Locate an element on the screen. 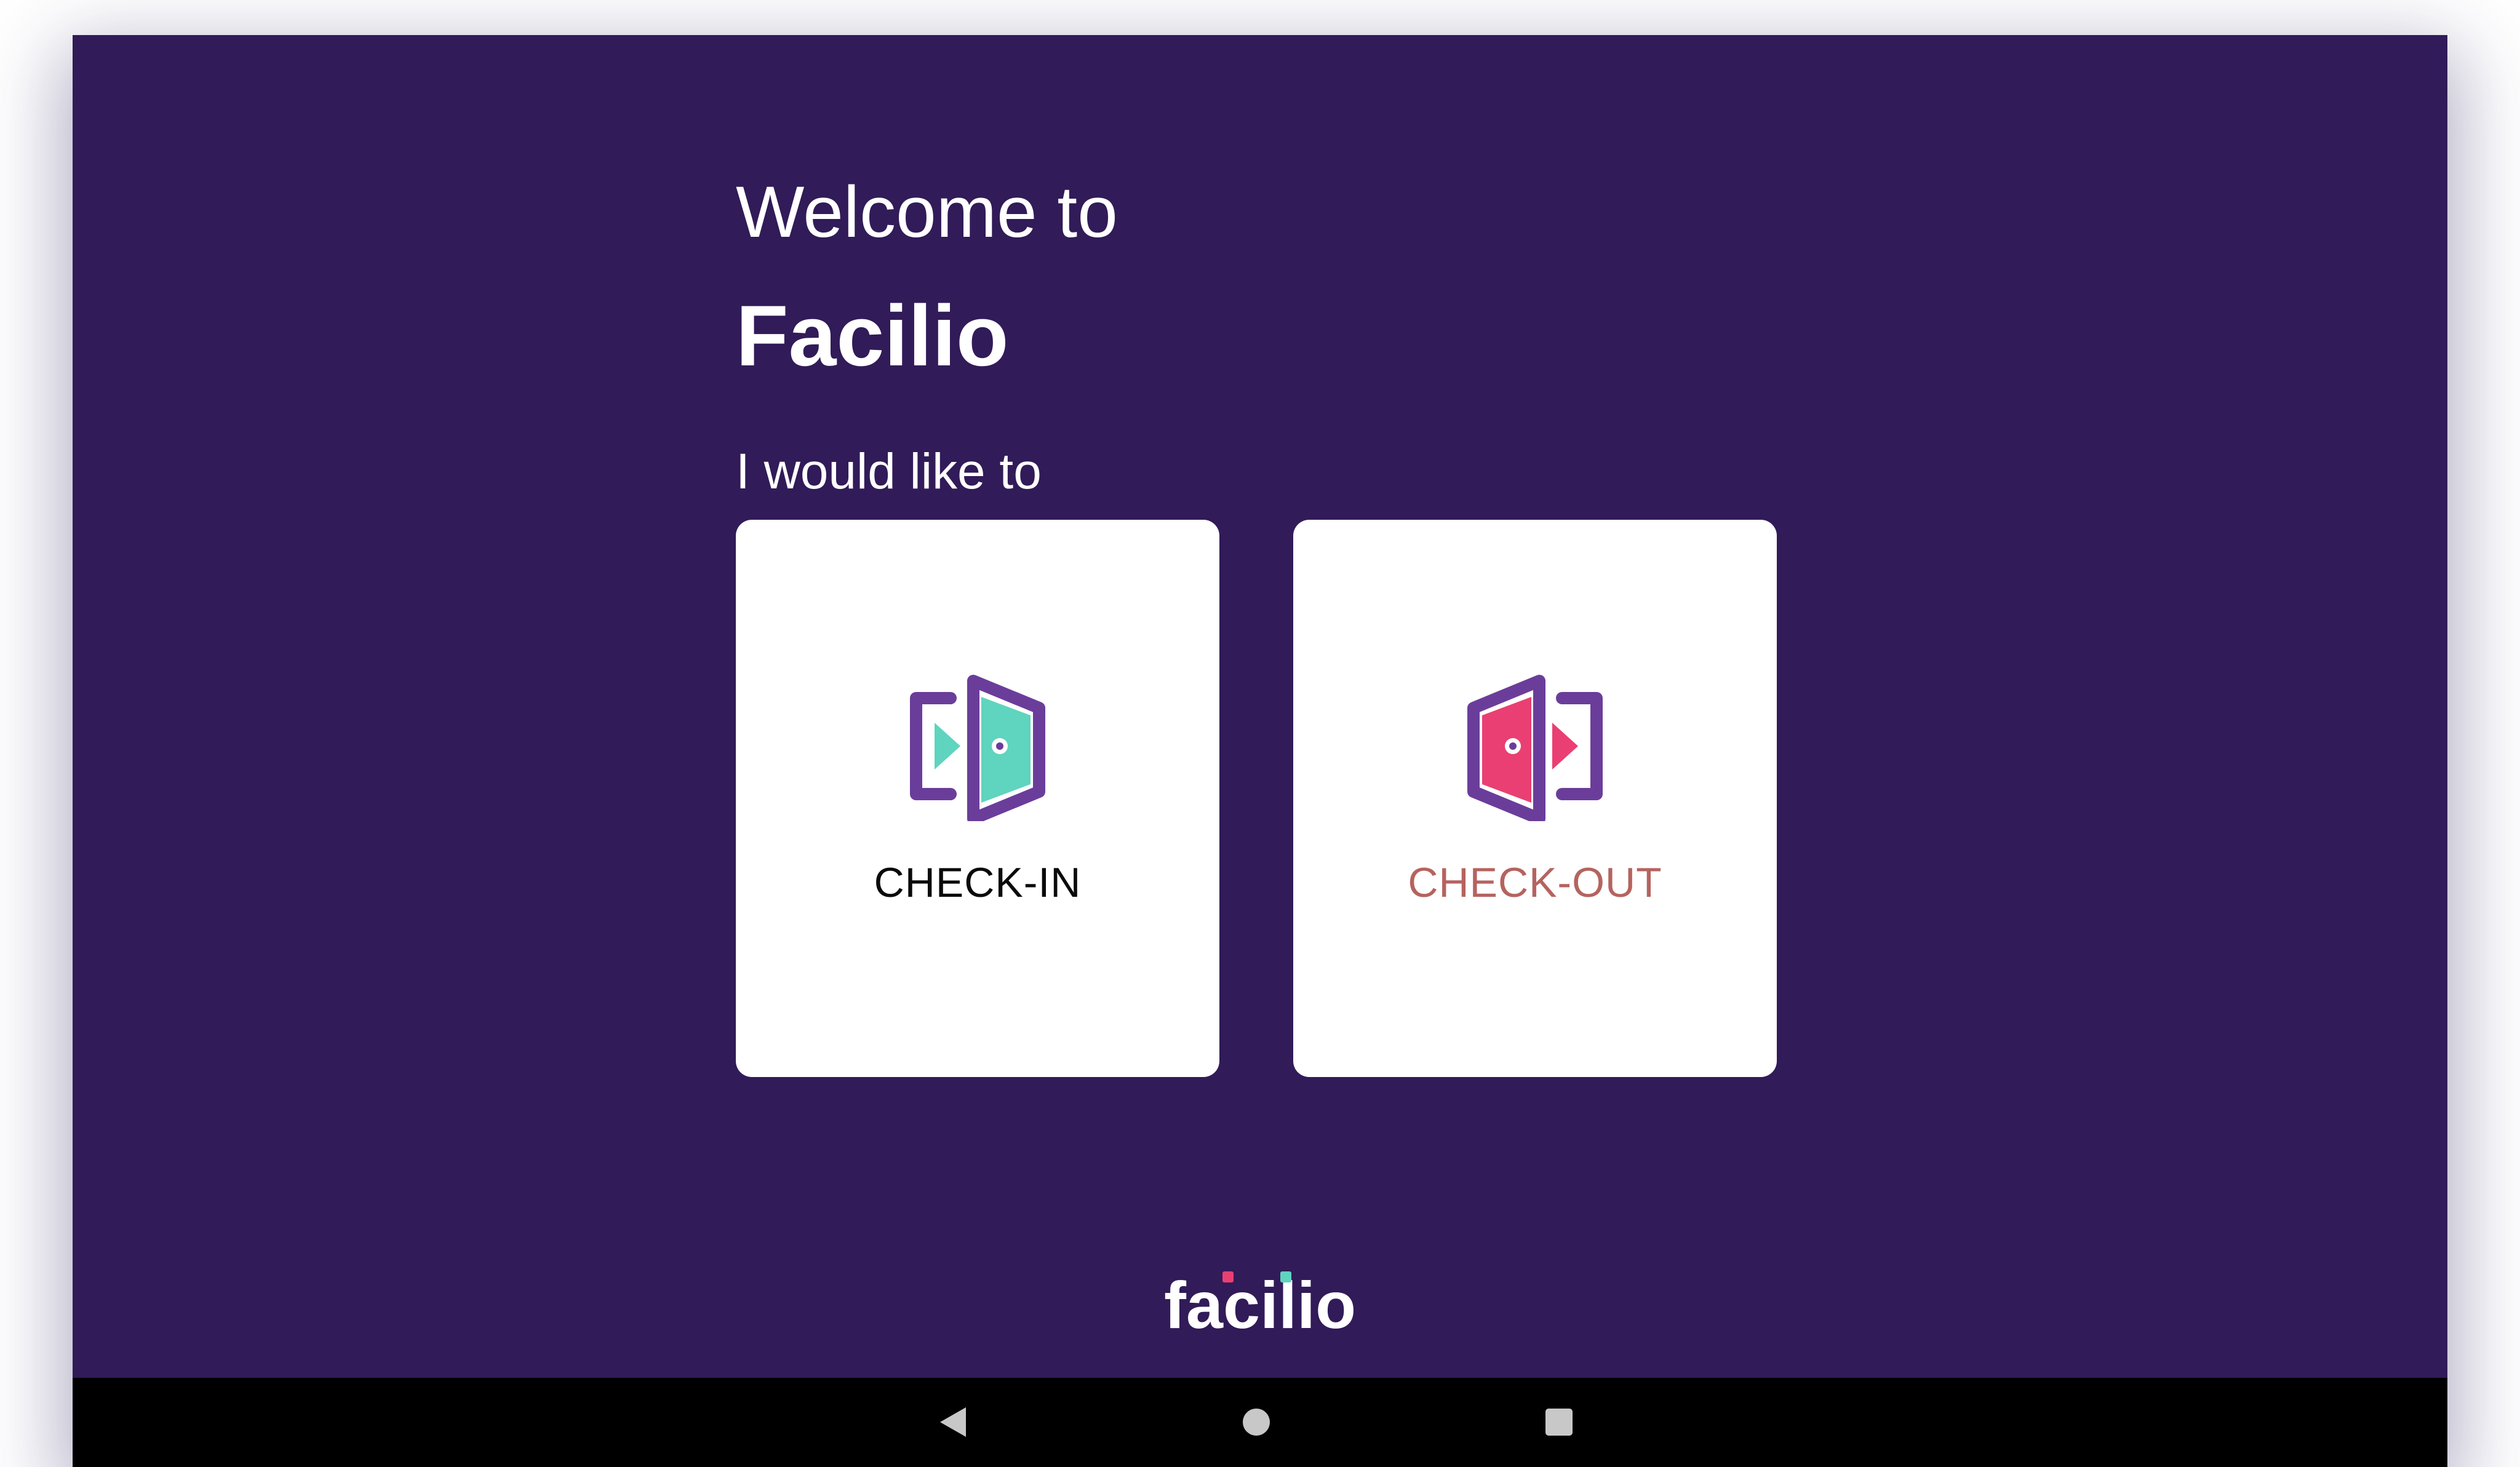 Image resolution: width=2520 pixels, height=1467 pixels. back-button is located at coordinates (953, 1422).